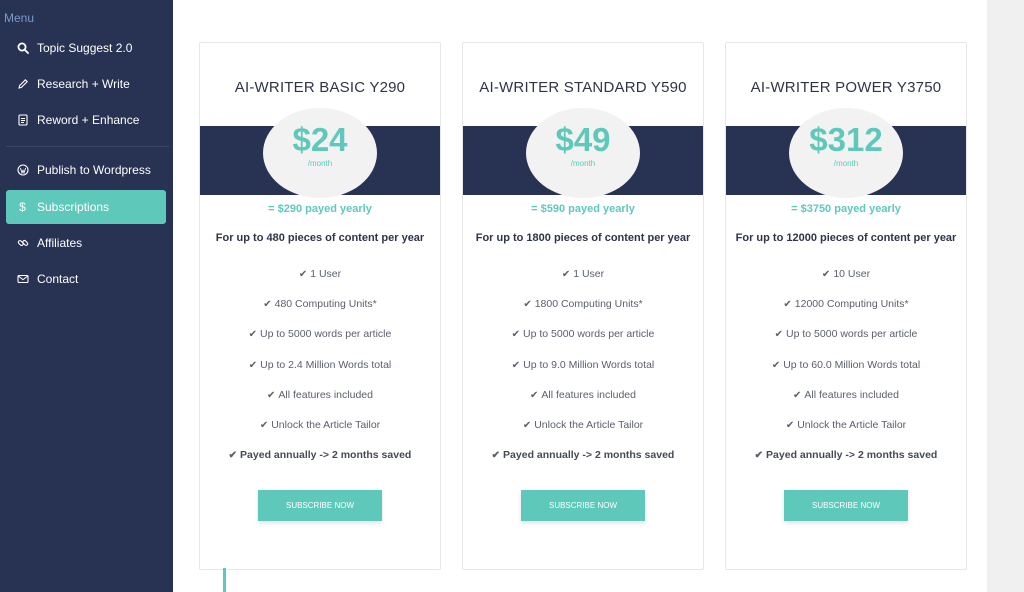  I want to click on sidebar-item-publish-wordpress: Publish to Wordpress, so click(86, 170).